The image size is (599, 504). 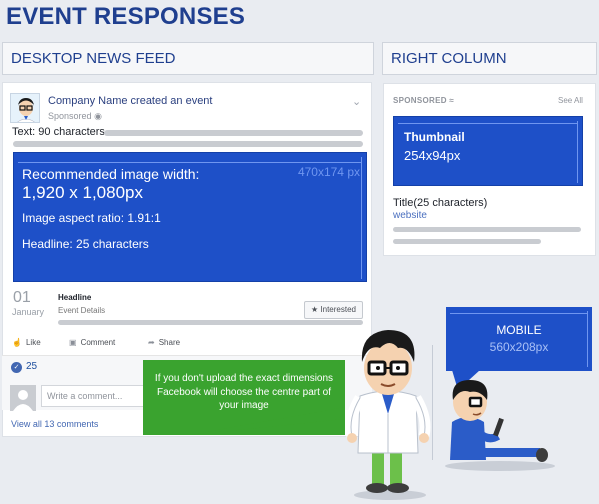 What do you see at coordinates (85, 244) in the screenshot?
I see `headline-limit: Headline: 25 characters` at bounding box center [85, 244].